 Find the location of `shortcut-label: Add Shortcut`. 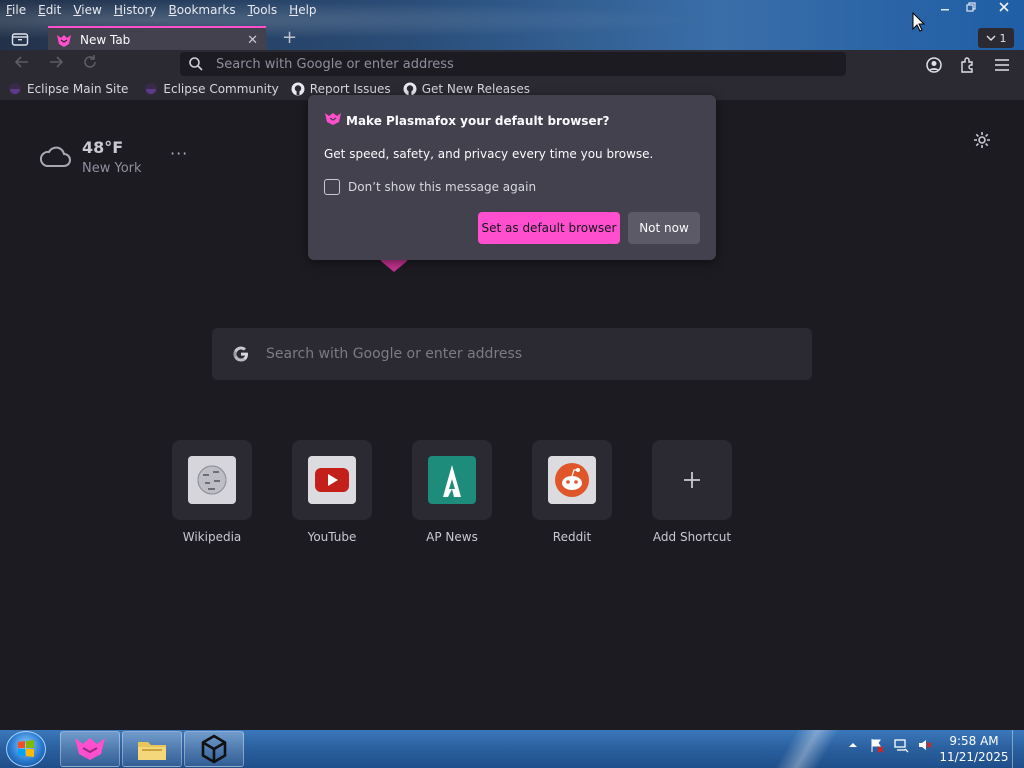

shortcut-label: Add Shortcut is located at coordinates (692, 537).